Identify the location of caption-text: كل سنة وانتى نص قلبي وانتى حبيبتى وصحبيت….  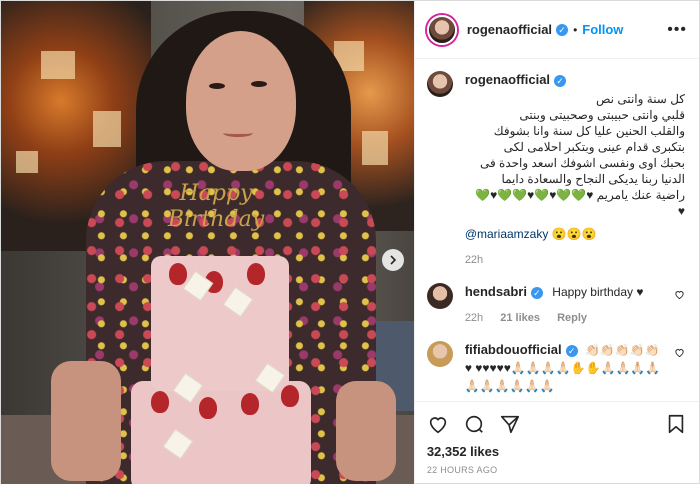
(580, 155).